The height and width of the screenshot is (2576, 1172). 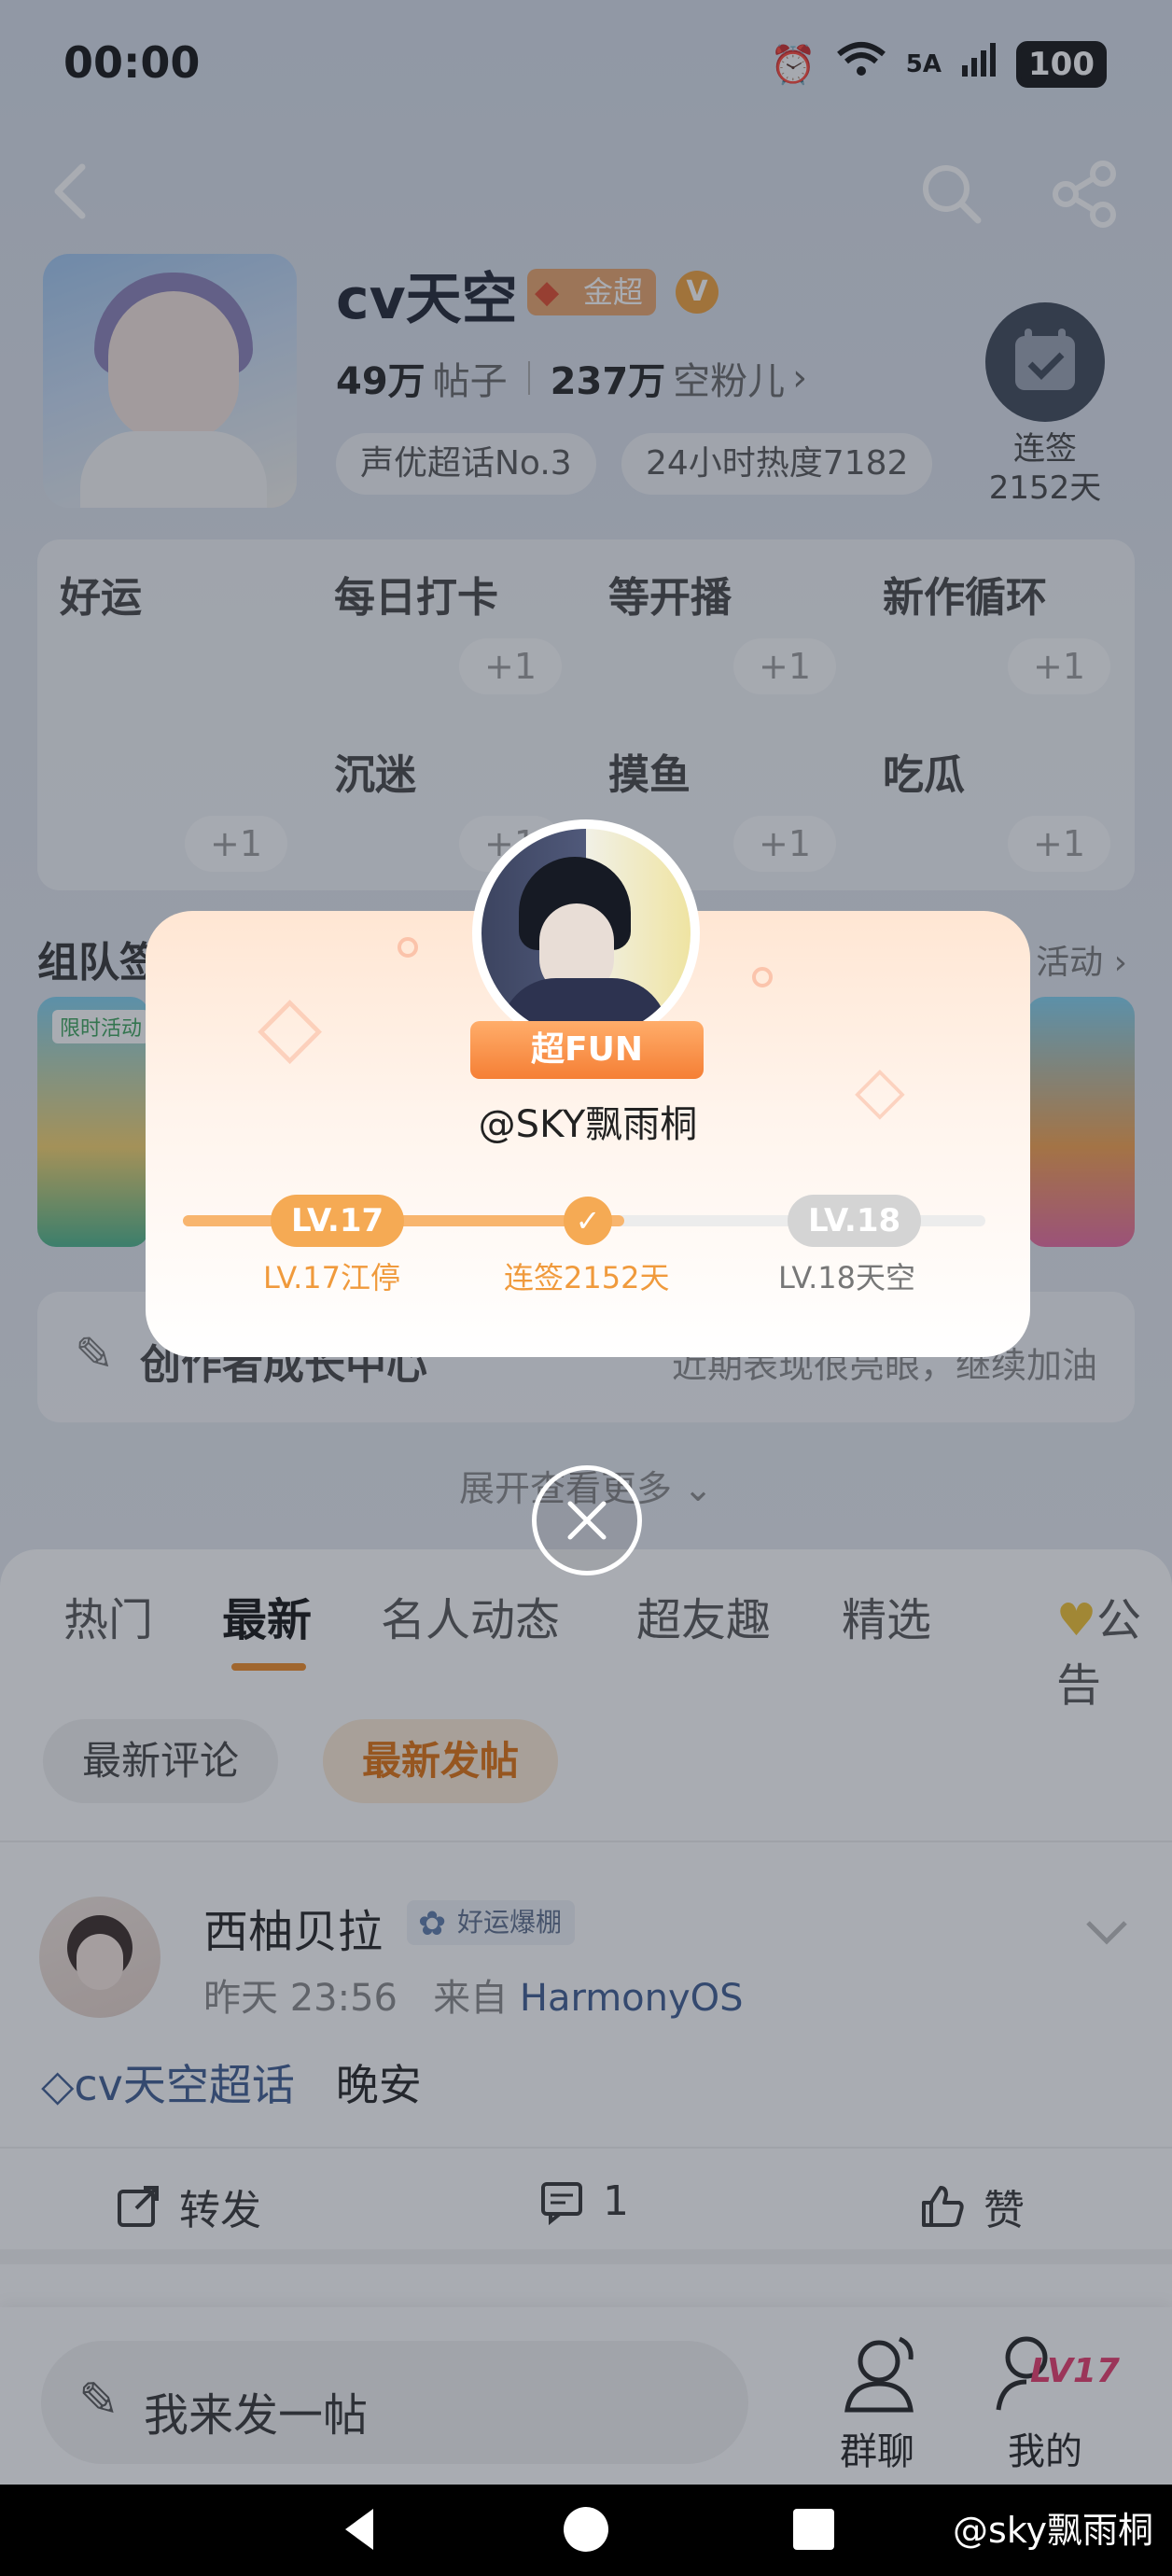 I want to click on current-level-caption: LV.17江停, so click(x=331, y=1277).